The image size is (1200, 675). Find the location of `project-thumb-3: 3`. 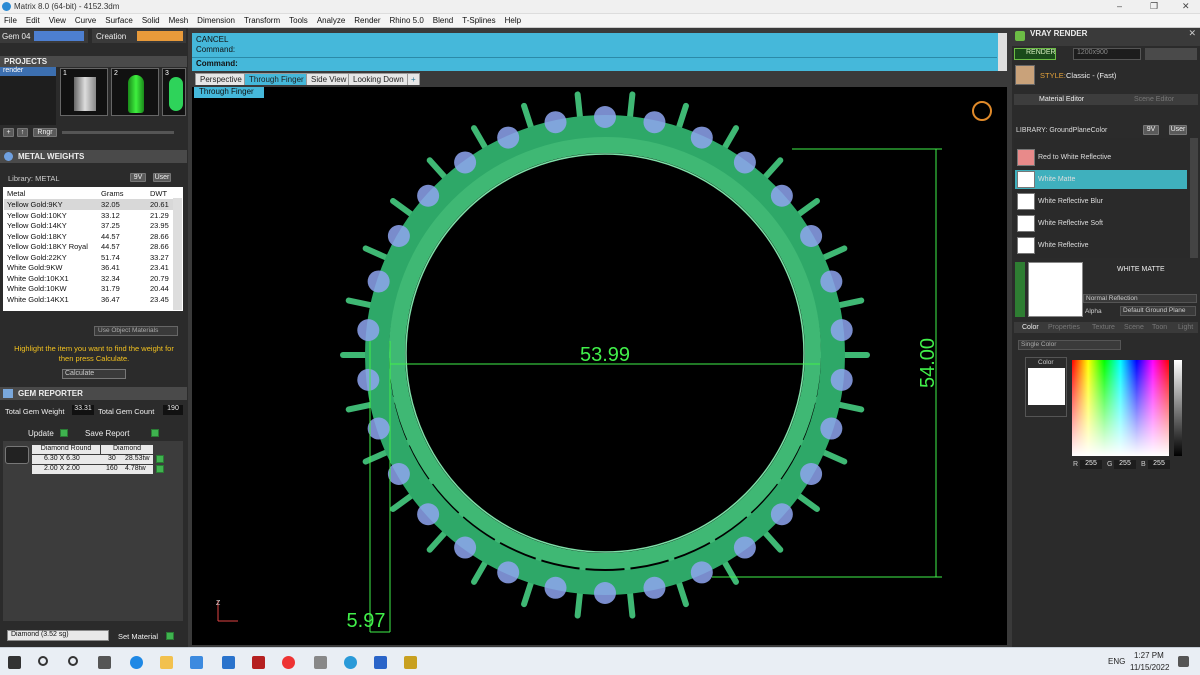

project-thumb-3: 3 is located at coordinates (174, 92).